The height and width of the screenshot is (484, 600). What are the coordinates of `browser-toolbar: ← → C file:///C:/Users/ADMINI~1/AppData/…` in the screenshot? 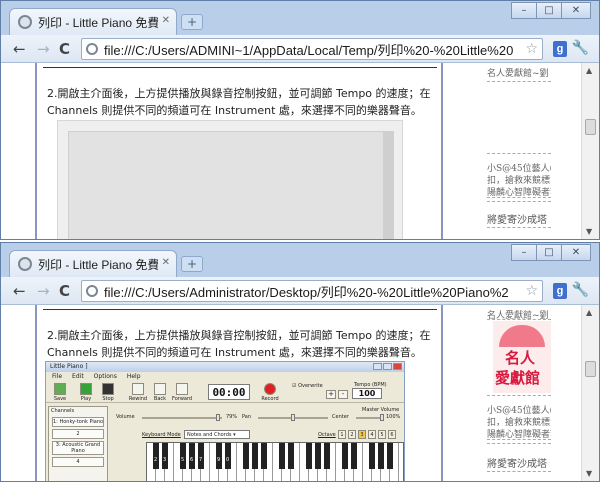 It's located at (300, 49).